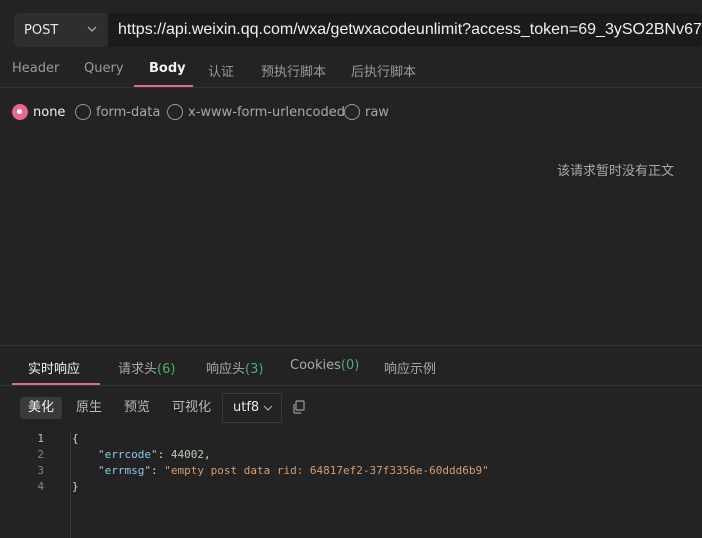 The image size is (702, 538). I want to click on line-number: 4, so click(40, 486).